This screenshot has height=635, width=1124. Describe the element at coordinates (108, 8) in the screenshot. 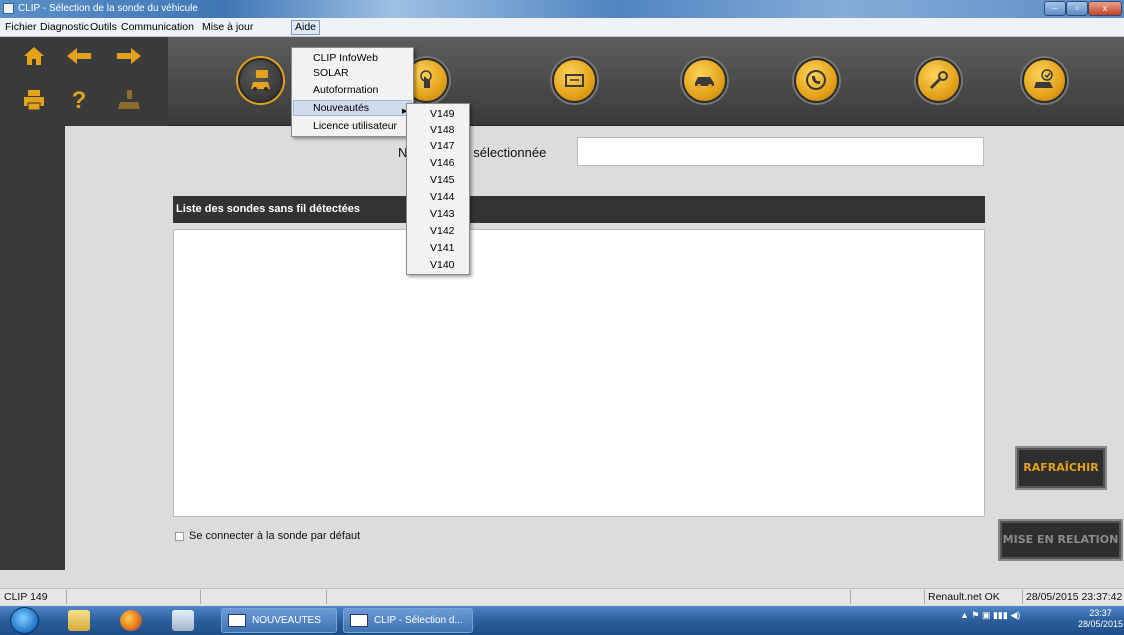

I see `window-title: CLIP - Sélection de la sonde du véhicule` at that location.